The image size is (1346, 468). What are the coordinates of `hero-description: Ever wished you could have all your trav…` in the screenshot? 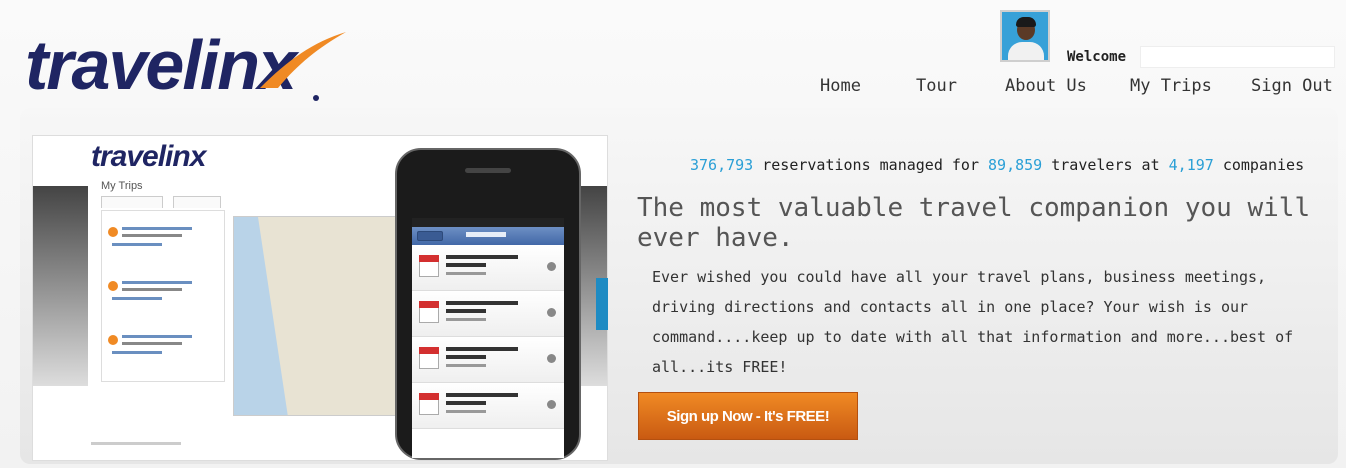 It's located at (973, 322).